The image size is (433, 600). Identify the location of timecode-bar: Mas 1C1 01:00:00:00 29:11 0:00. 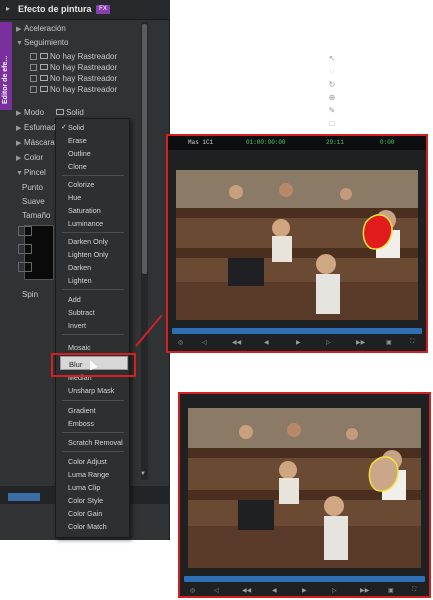
(297, 143).